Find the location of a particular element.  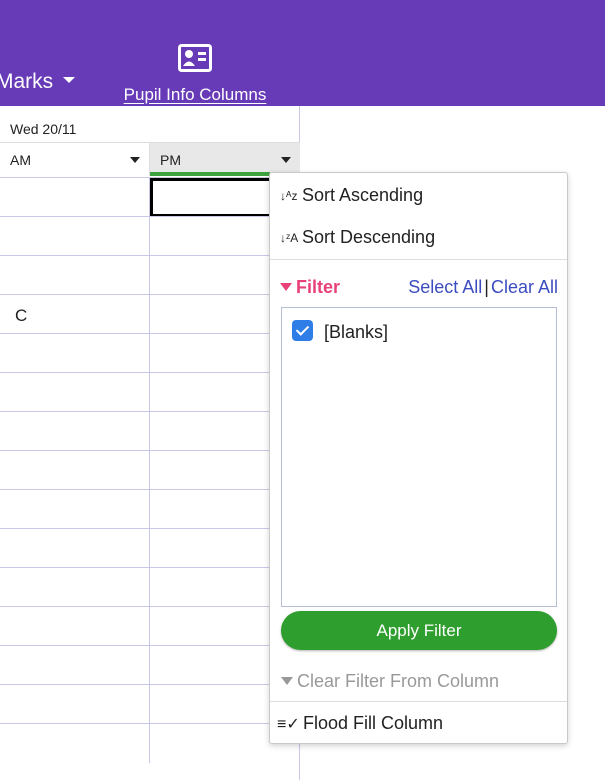

flood-fill-icon: ≡✓ is located at coordinates (288, 724).